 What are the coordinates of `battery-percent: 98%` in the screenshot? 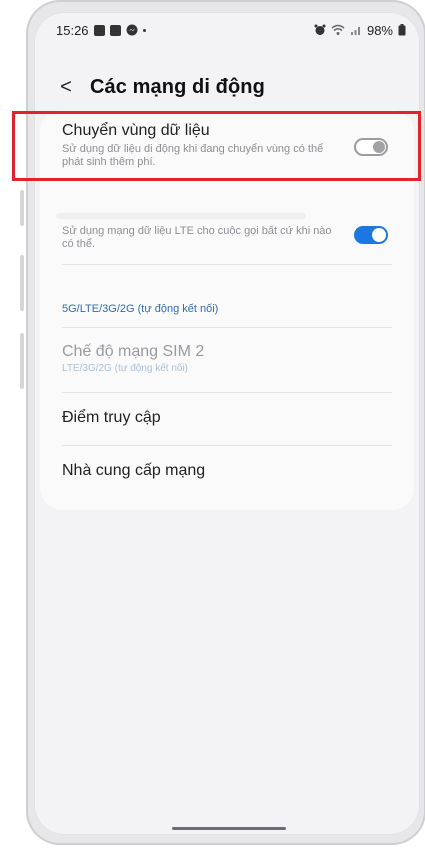 It's located at (379, 30).